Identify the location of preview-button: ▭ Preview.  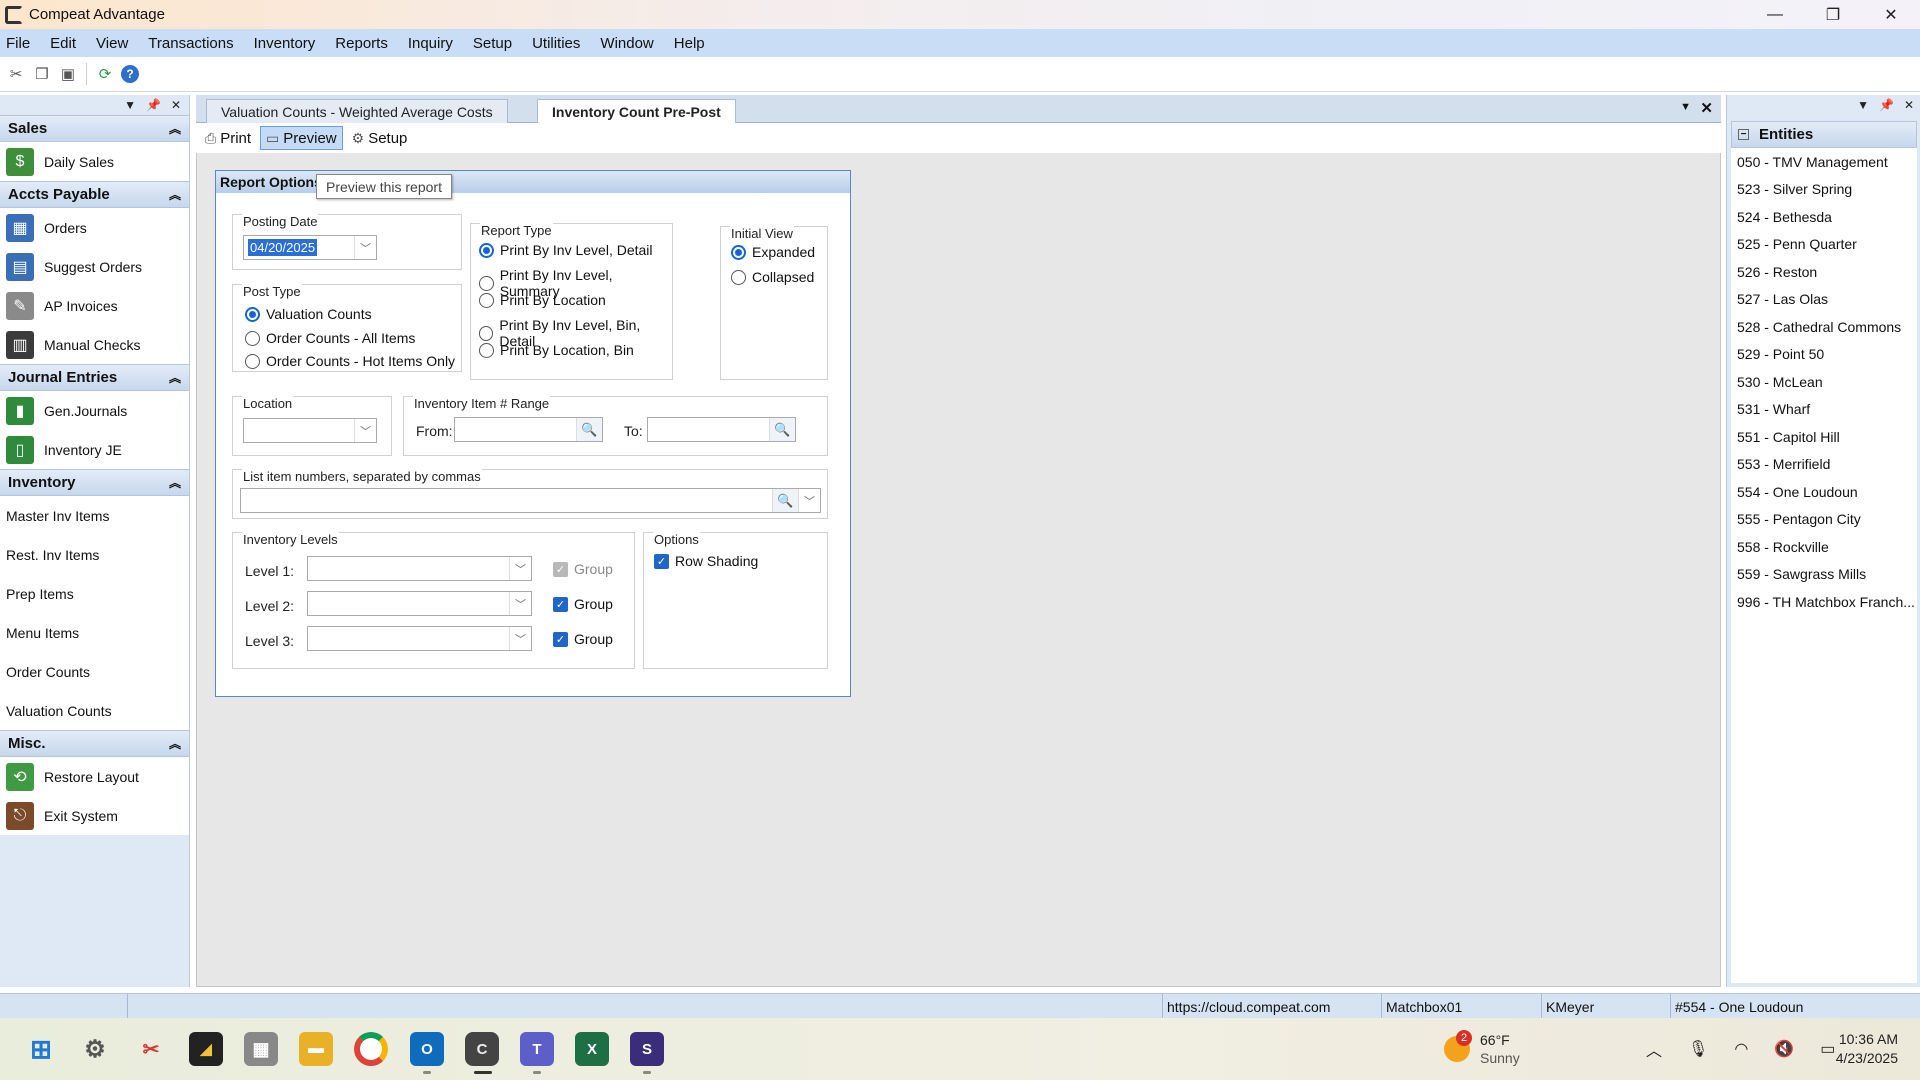
(301, 138).